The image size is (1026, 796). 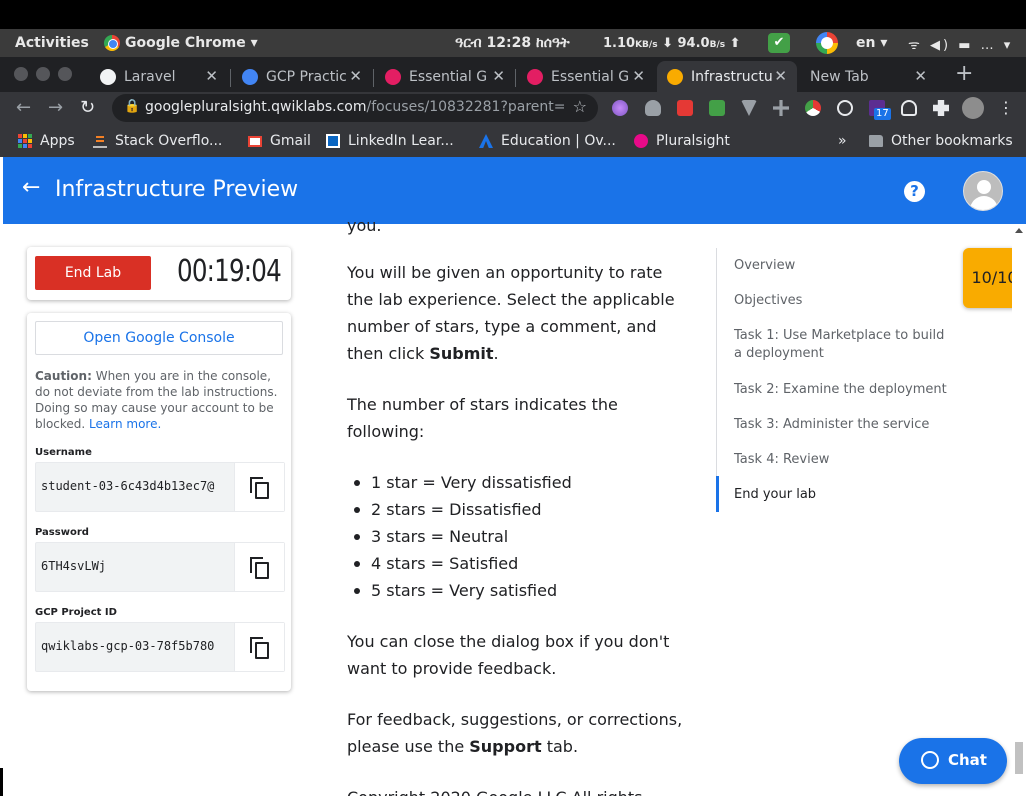 What do you see at coordinates (63, 376) in the screenshot?
I see `caution-label: Caution:` at bounding box center [63, 376].